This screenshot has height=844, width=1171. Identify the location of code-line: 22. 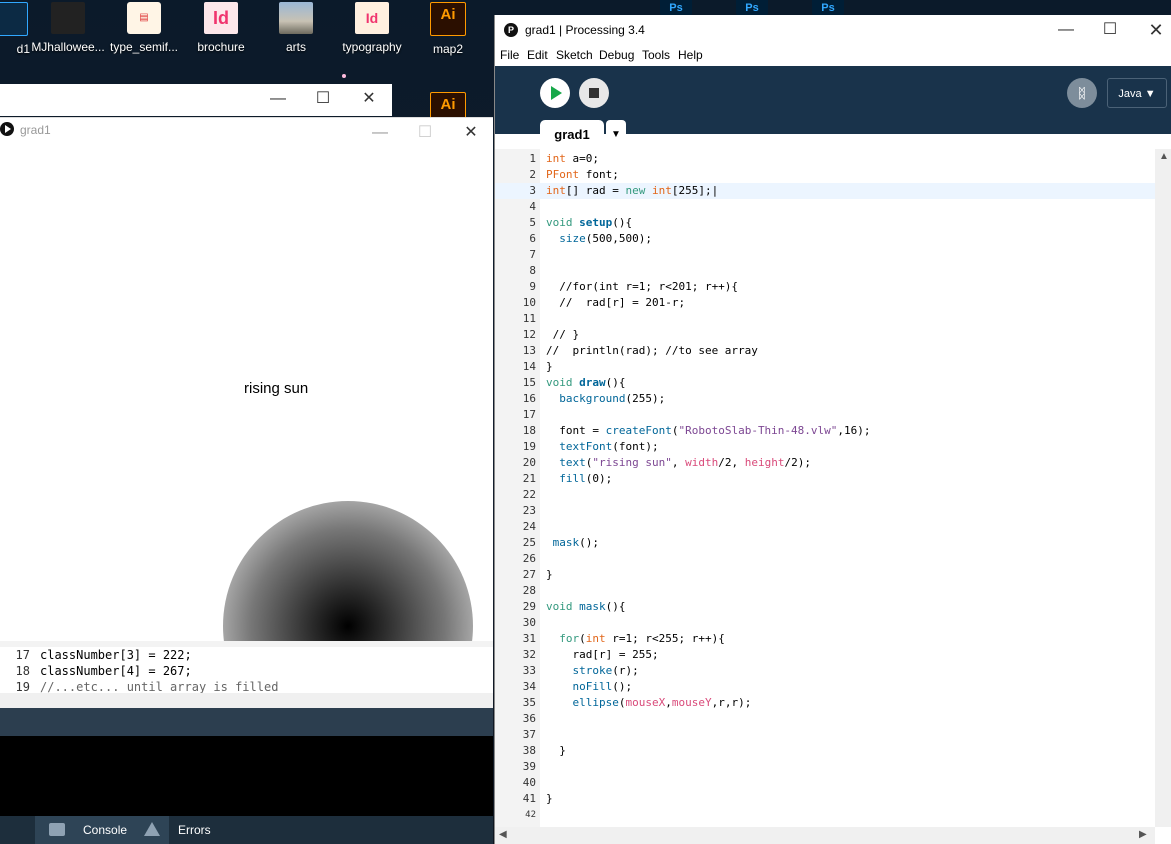
(529, 494).